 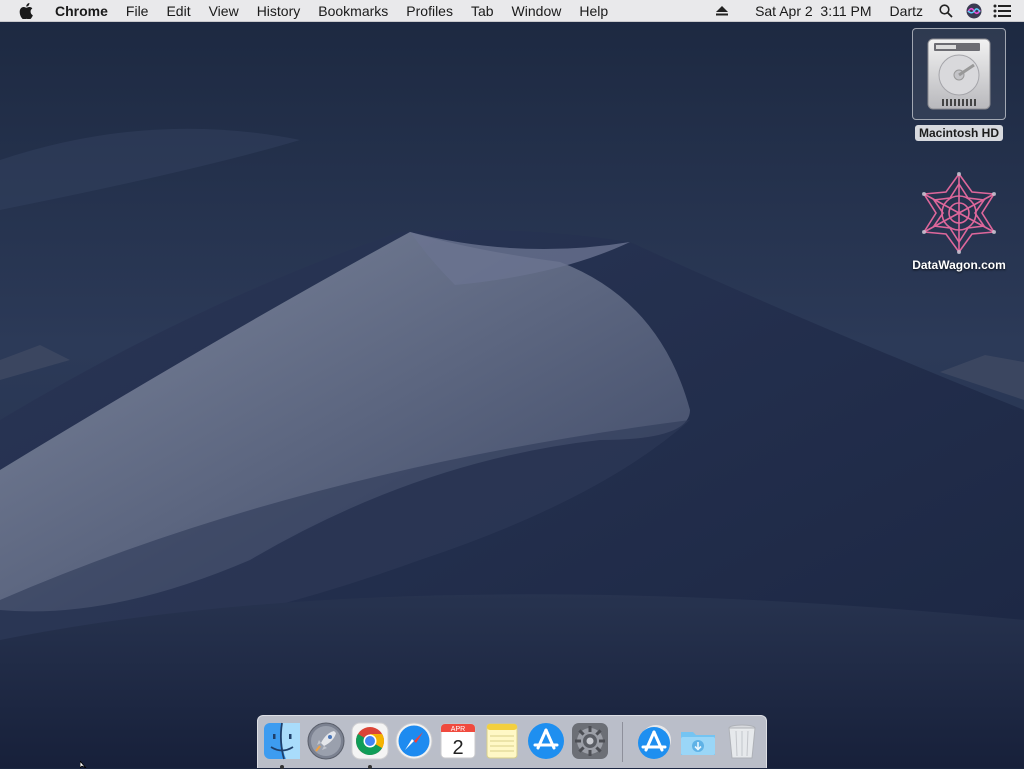 I want to click on dock-item-trash, so click(x=742, y=742).